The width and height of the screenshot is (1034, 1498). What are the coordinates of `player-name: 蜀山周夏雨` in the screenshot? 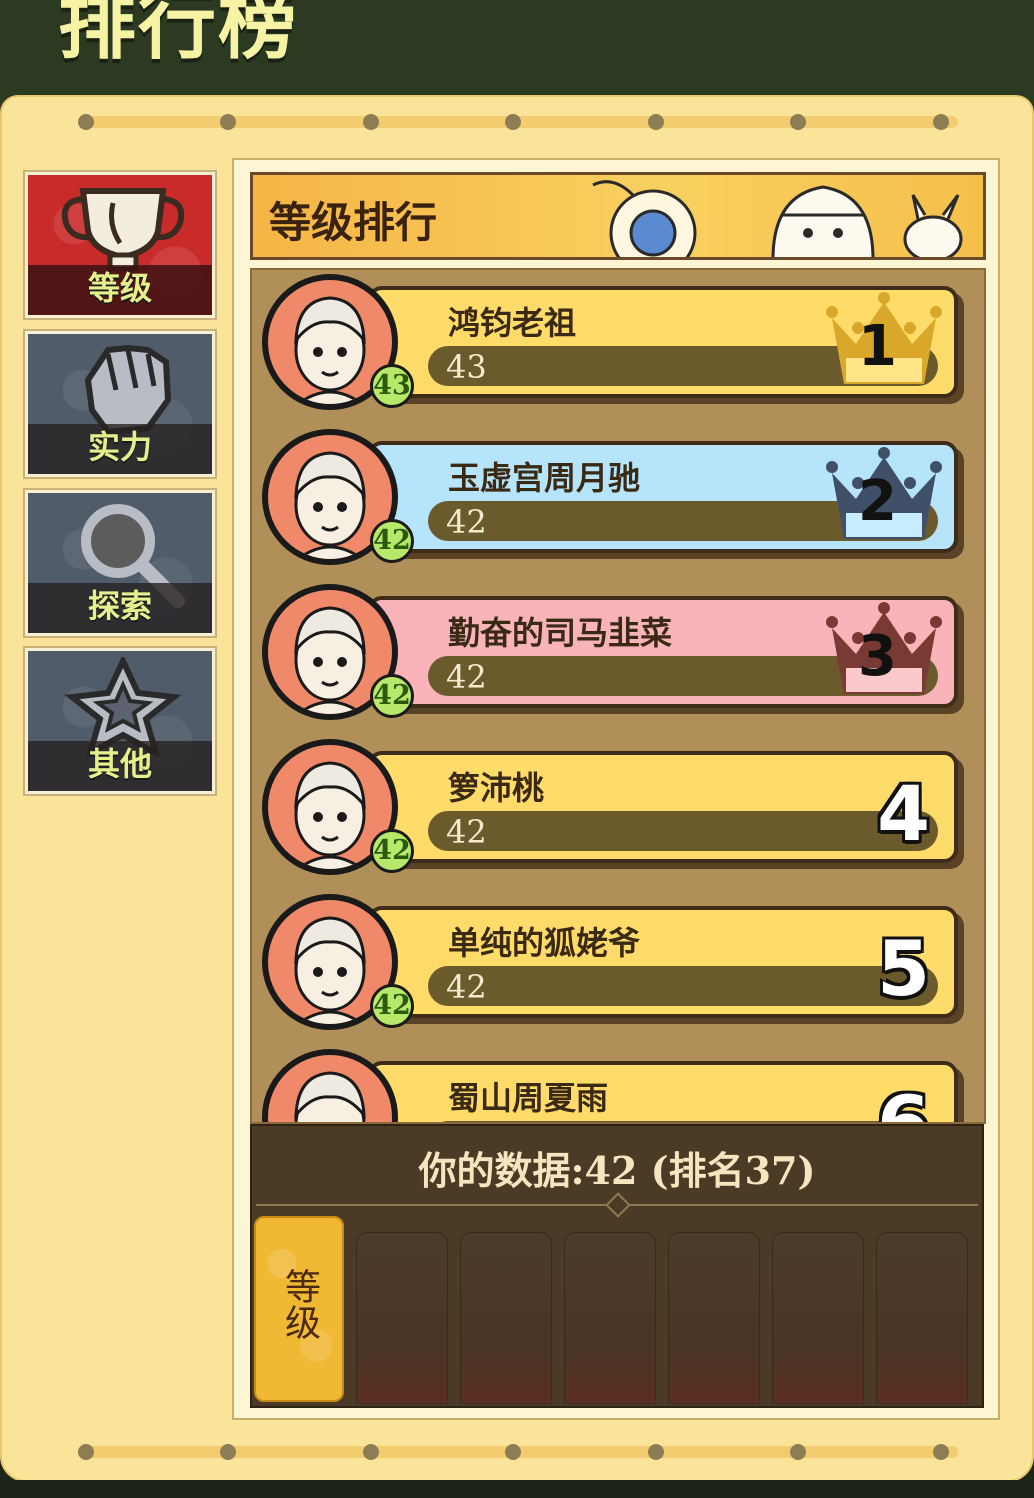 It's located at (528, 1098).